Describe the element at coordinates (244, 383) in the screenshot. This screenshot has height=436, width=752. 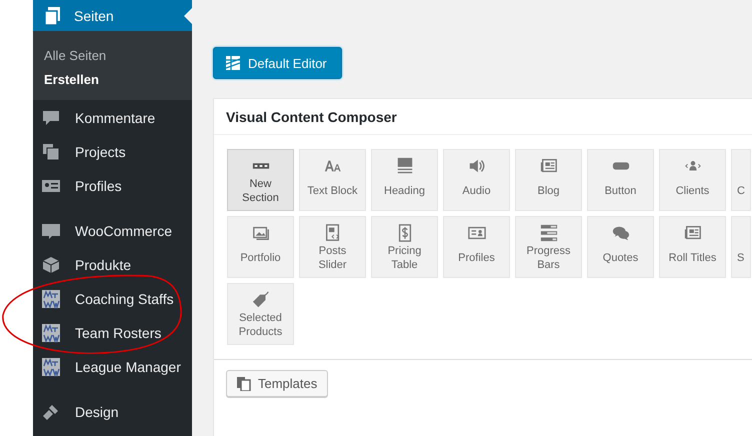
I see `copy-icon` at that location.